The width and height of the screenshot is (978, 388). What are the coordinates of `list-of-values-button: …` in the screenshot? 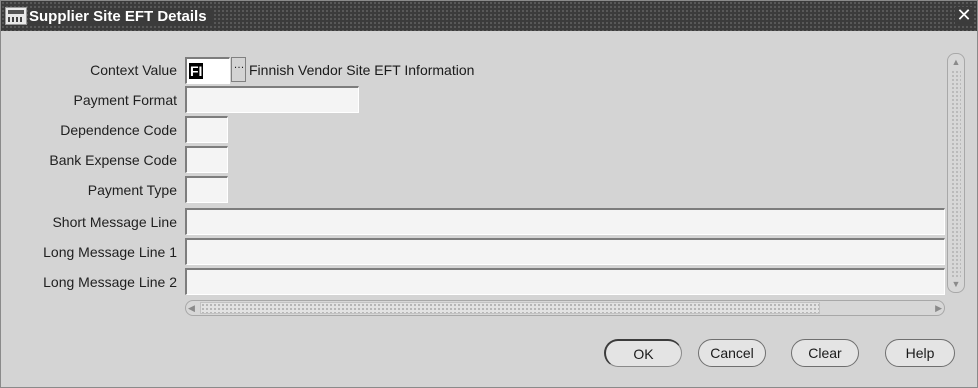 It's located at (238, 69).